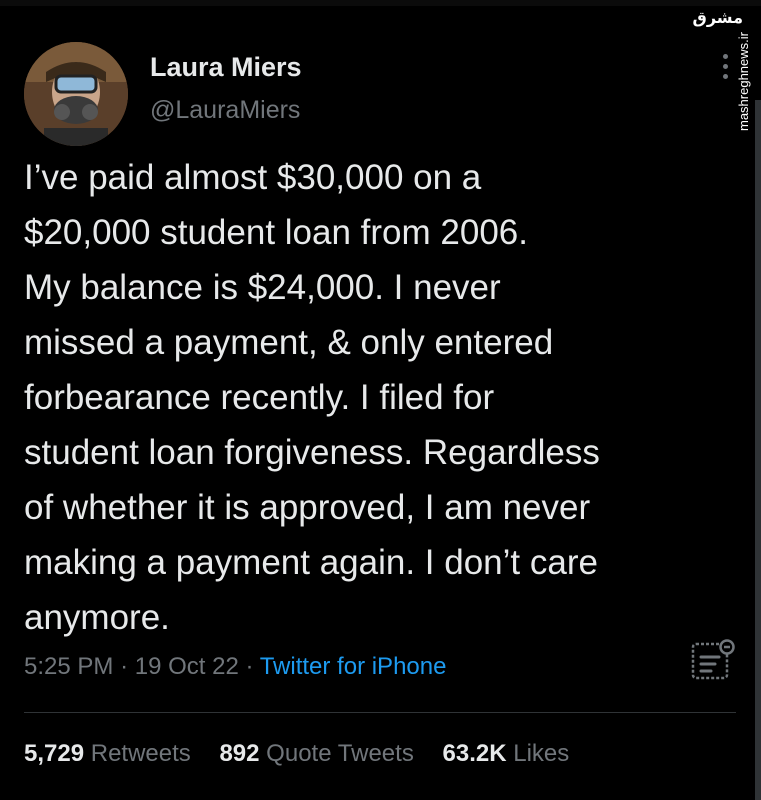  What do you see at coordinates (140, 753) in the screenshot?
I see `retweets-label: Retweets` at bounding box center [140, 753].